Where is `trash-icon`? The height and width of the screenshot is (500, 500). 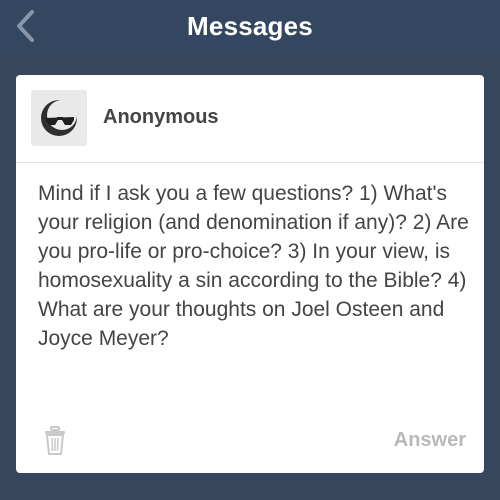 trash-icon is located at coordinates (55, 440).